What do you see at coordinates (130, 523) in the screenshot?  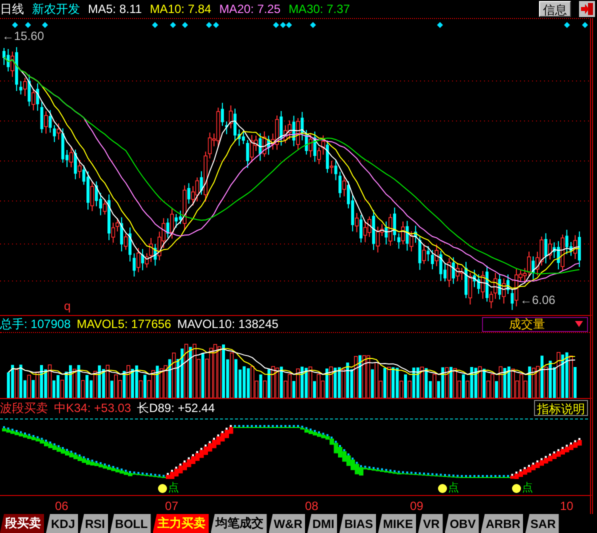 I see `indicator-tab: BOLL` at bounding box center [130, 523].